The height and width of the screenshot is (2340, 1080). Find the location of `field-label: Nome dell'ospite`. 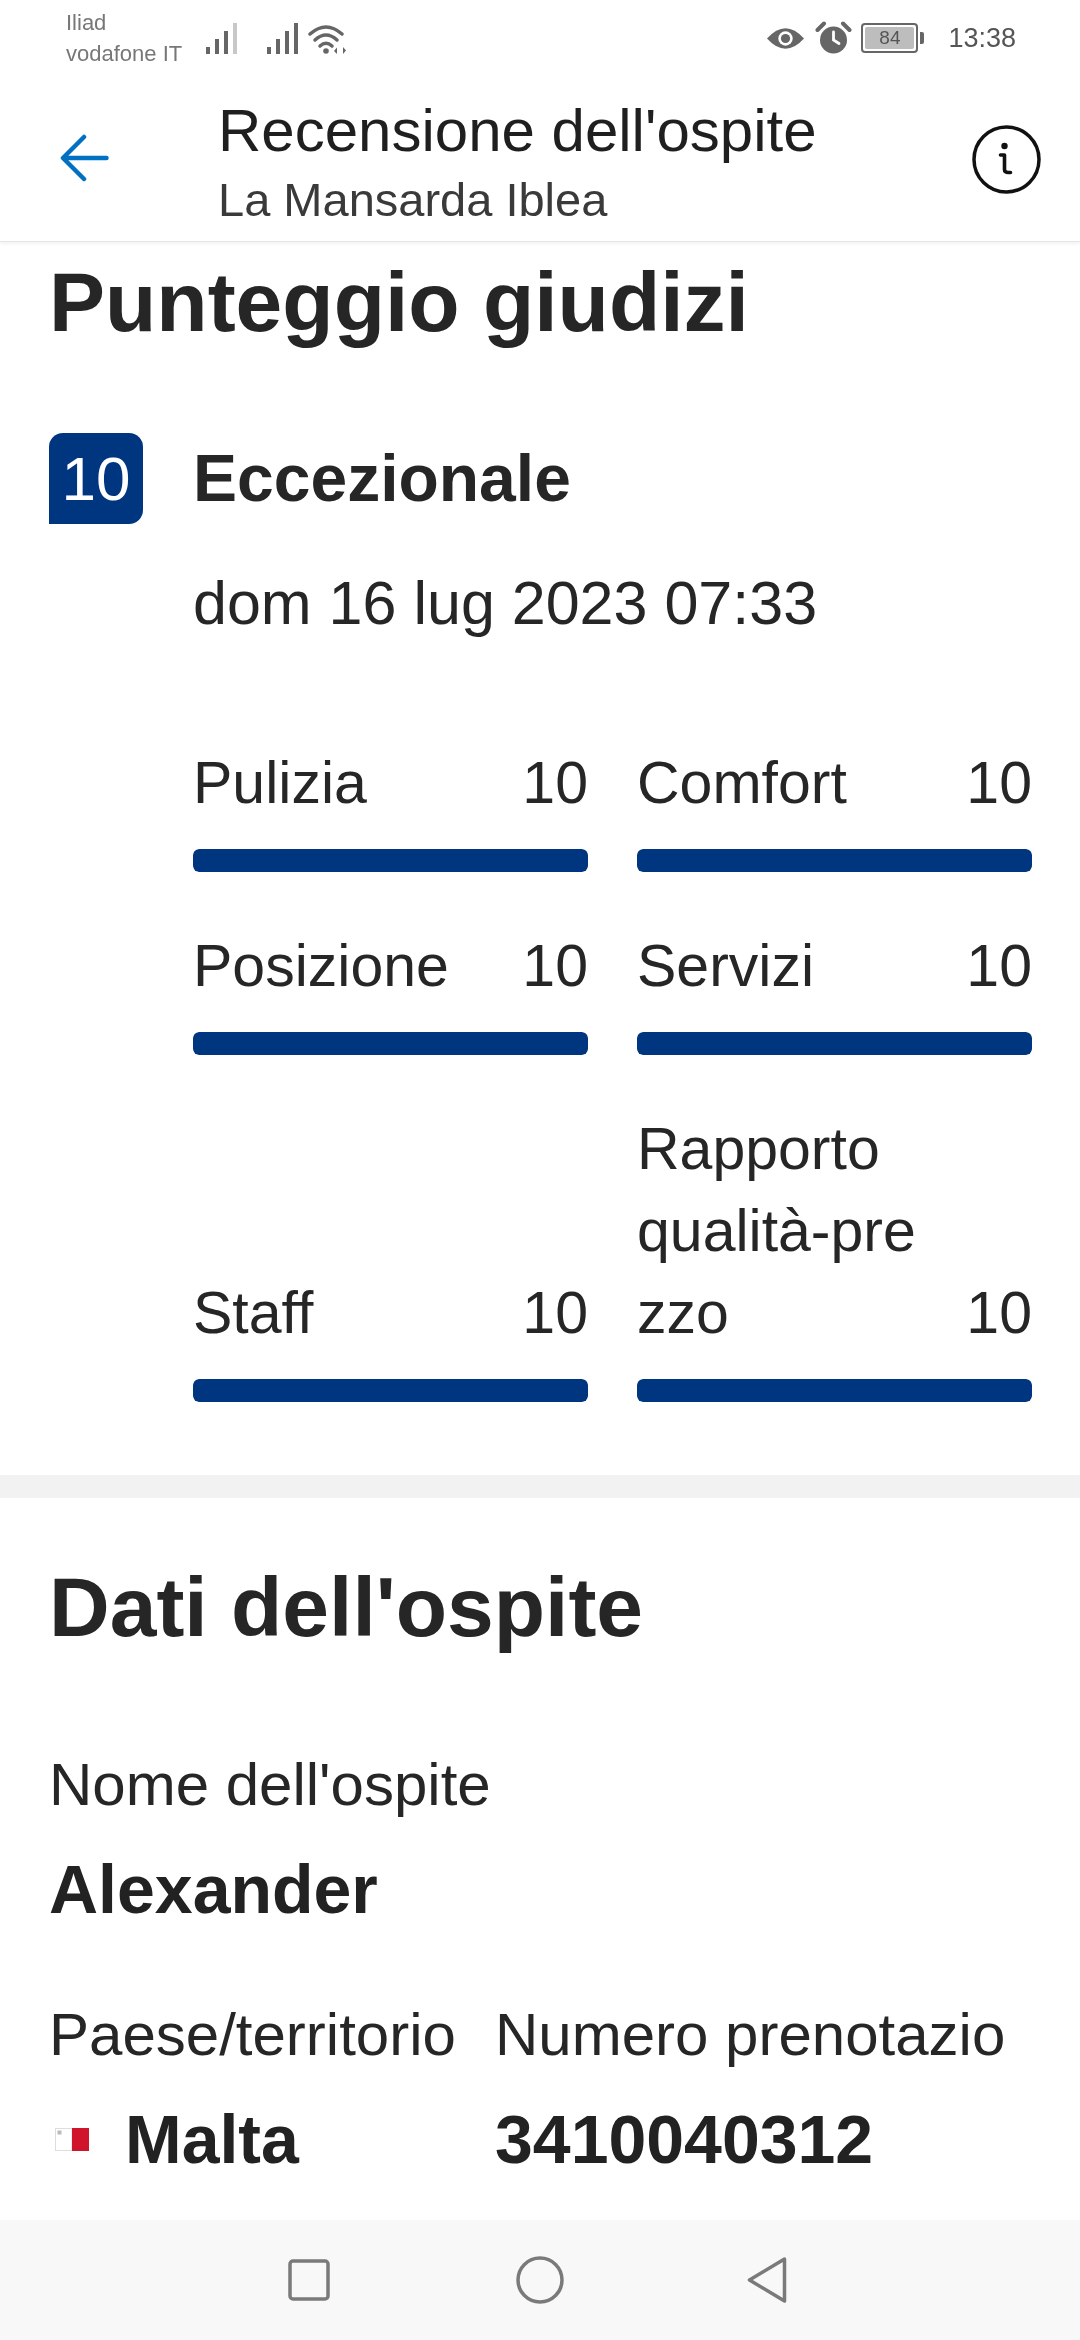

field-label: Nome dell'ospite is located at coordinates (270, 1785).